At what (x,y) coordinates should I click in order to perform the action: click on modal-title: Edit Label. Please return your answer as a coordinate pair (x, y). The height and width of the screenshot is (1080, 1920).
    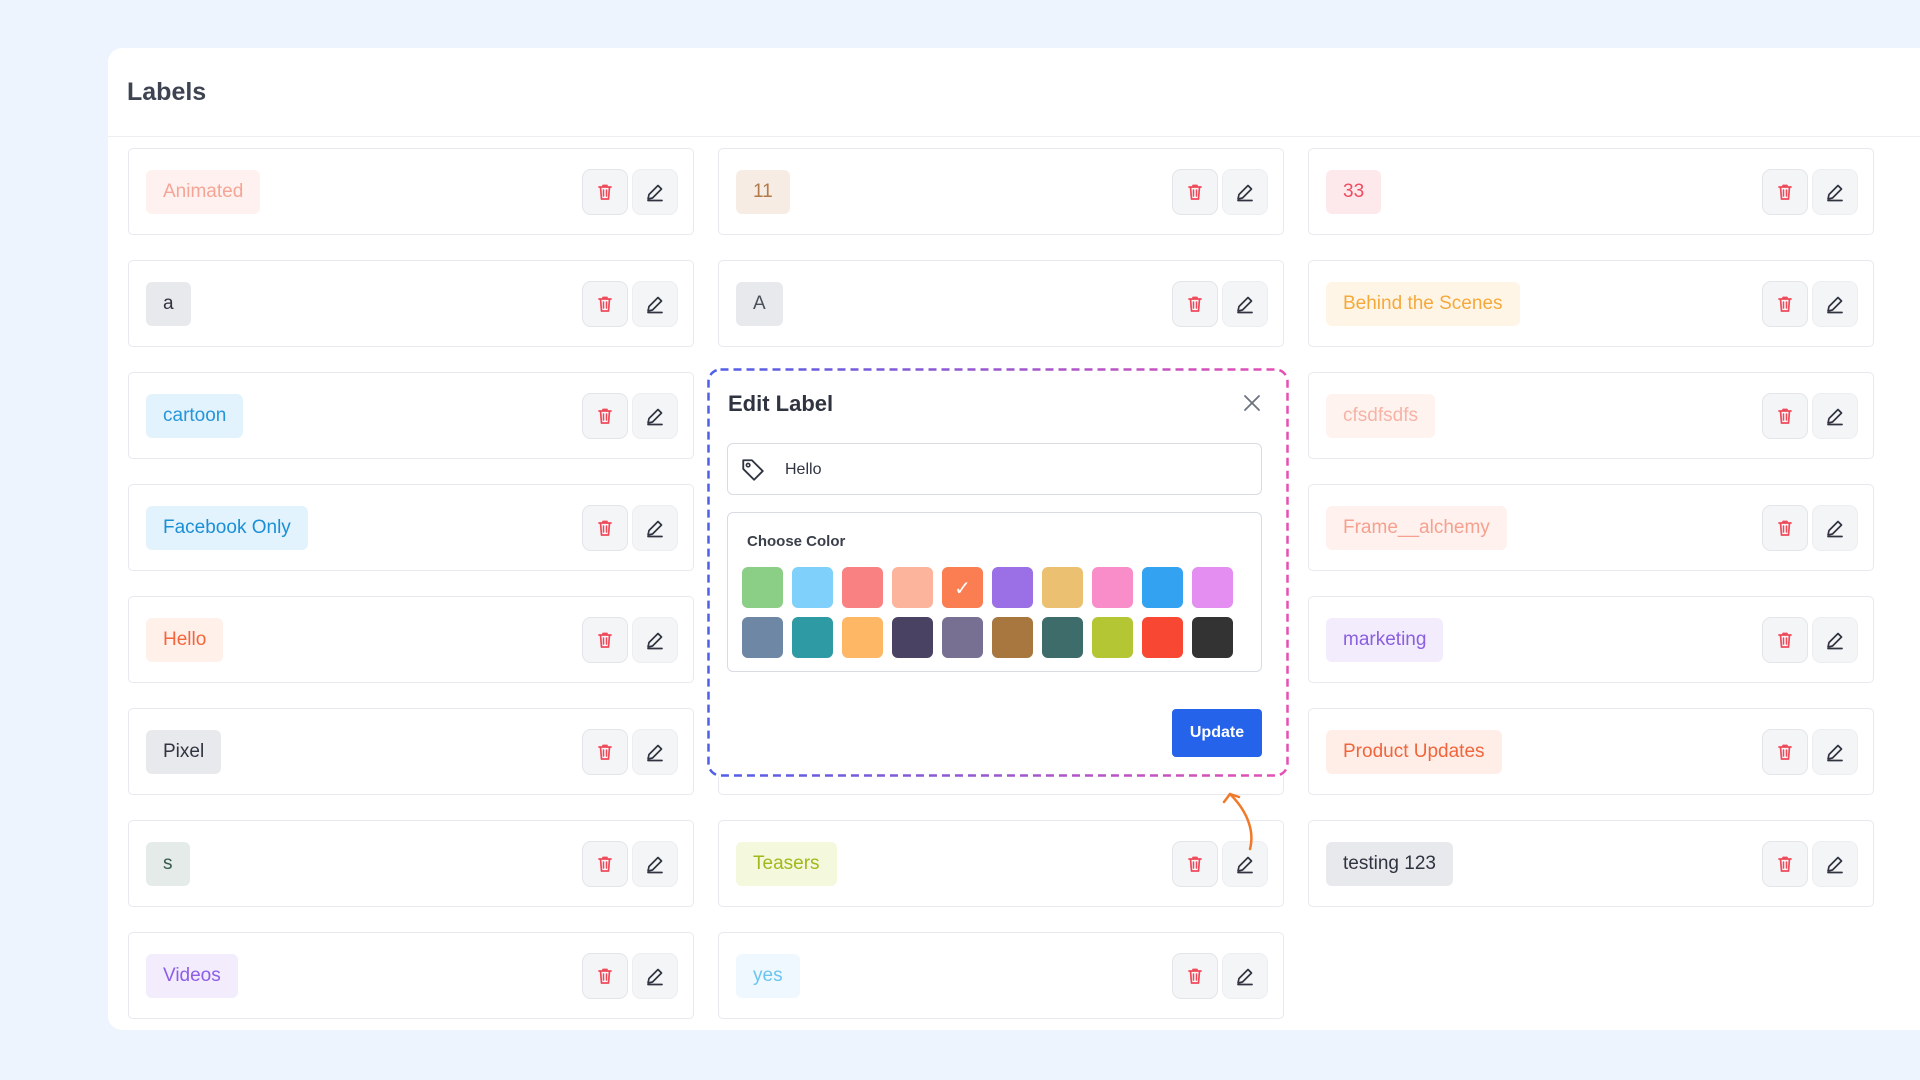
    Looking at the image, I should click on (781, 403).